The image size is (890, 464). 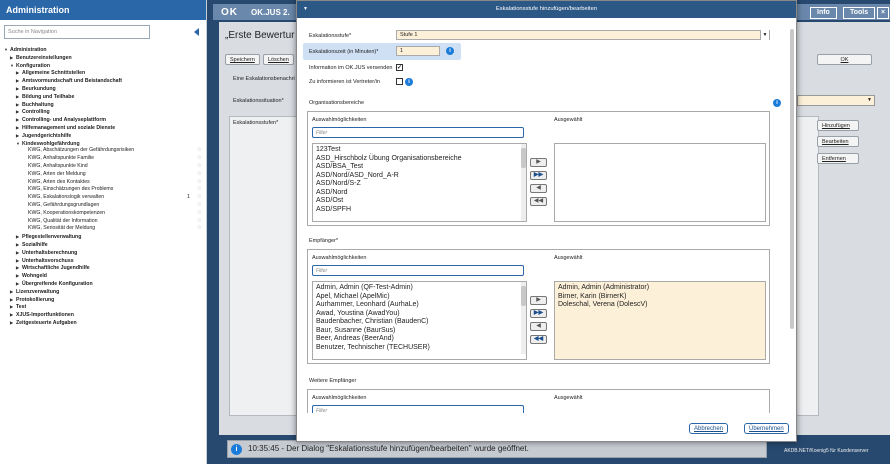 I want to click on tree-item: KWG, Kooperationskompetenzen ☆, so click(x=104, y=214).